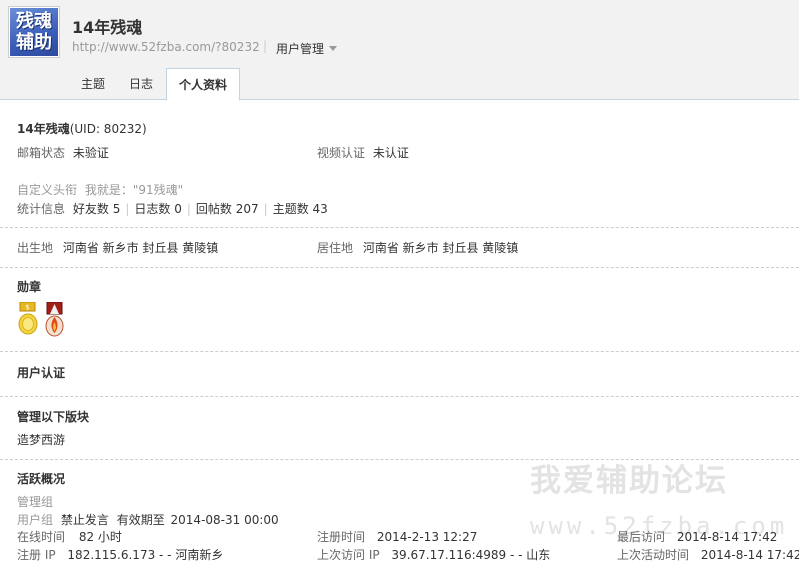  What do you see at coordinates (41, 153) in the screenshot?
I see `email-status-label: 邮箱状态` at bounding box center [41, 153].